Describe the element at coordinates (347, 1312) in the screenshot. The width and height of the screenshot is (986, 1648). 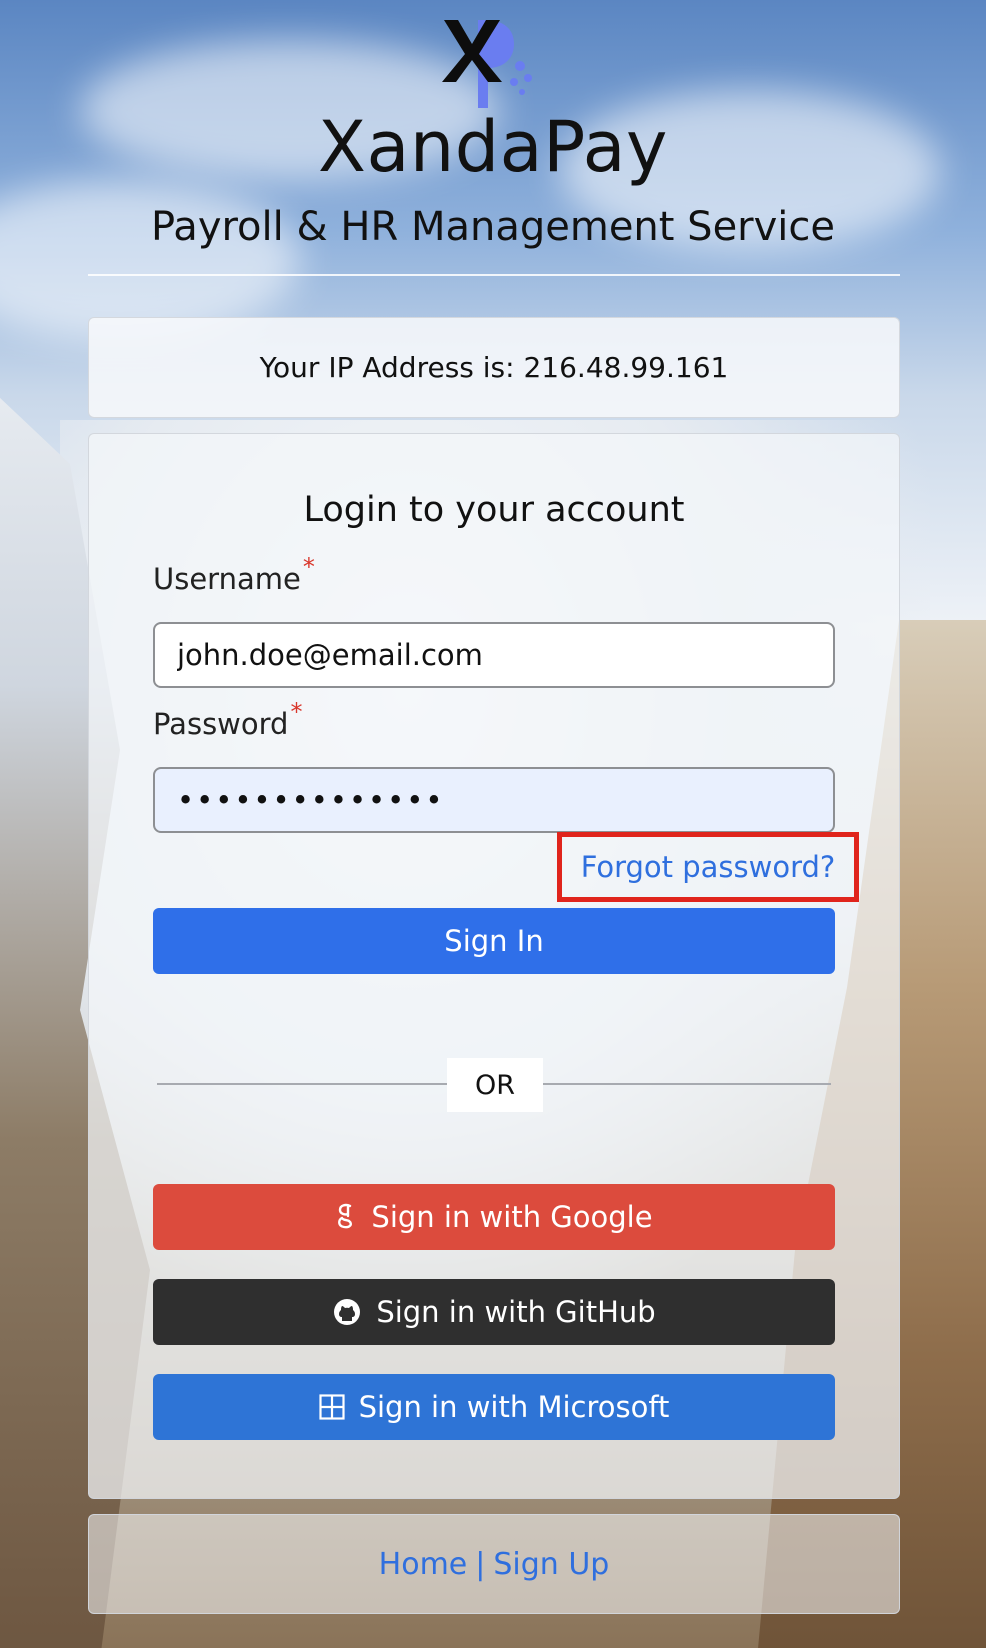
I see `github-icon` at that location.